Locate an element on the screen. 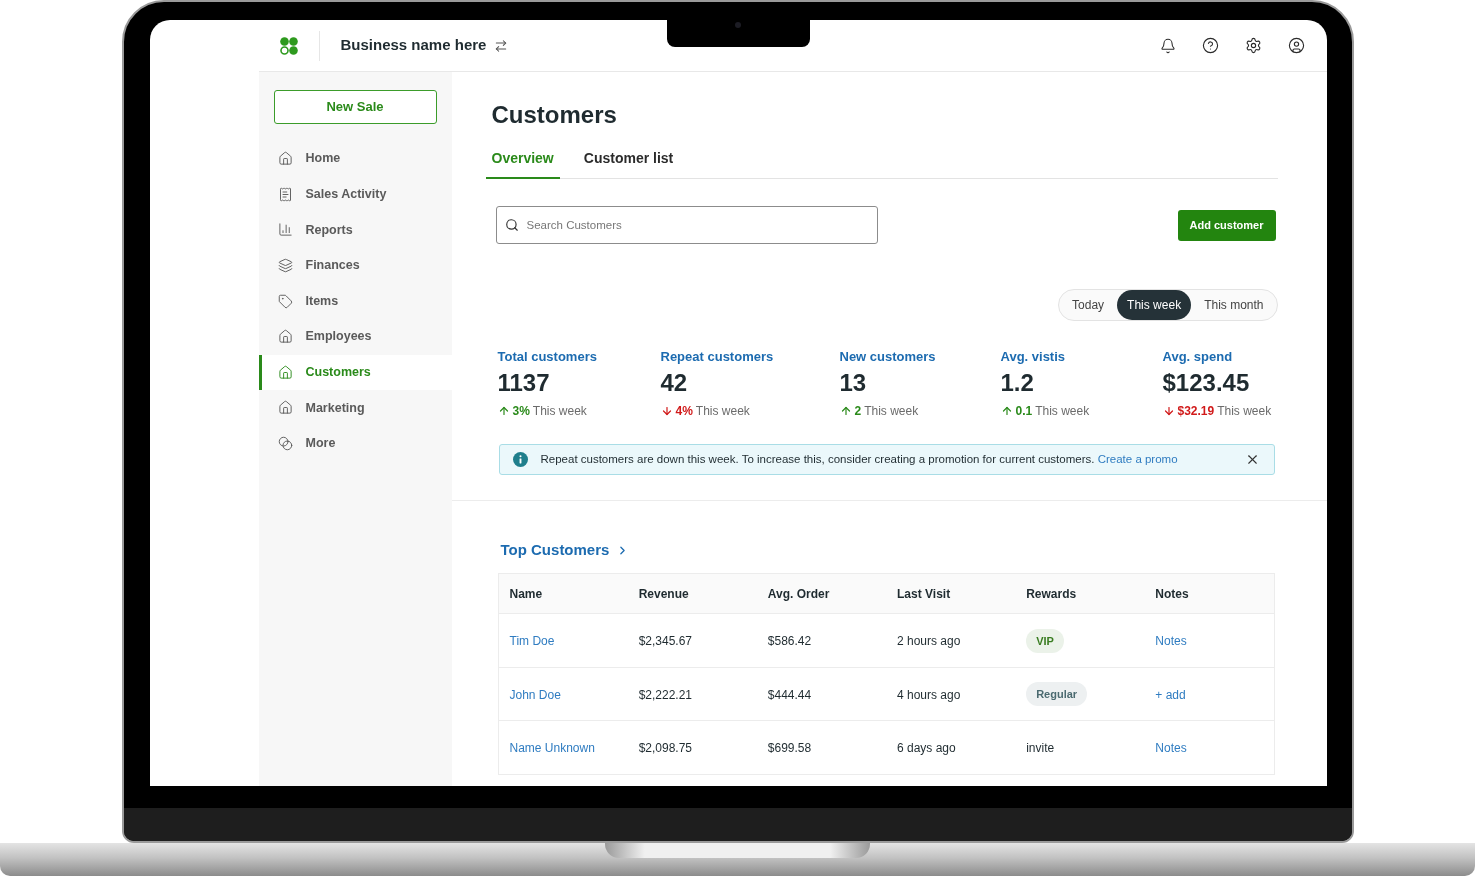  new-sale-button: New Sale is located at coordinates (355, 107).